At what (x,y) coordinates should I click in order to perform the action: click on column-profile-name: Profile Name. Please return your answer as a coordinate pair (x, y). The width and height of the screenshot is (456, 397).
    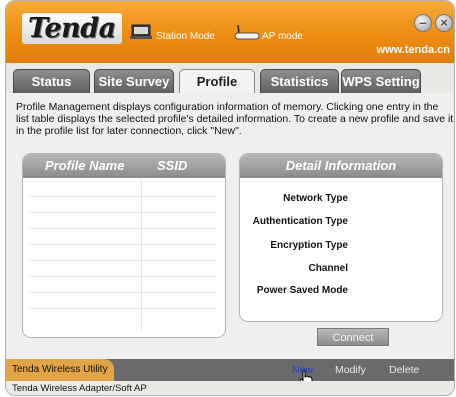
    Looking at the image, I should click on (84, 166).